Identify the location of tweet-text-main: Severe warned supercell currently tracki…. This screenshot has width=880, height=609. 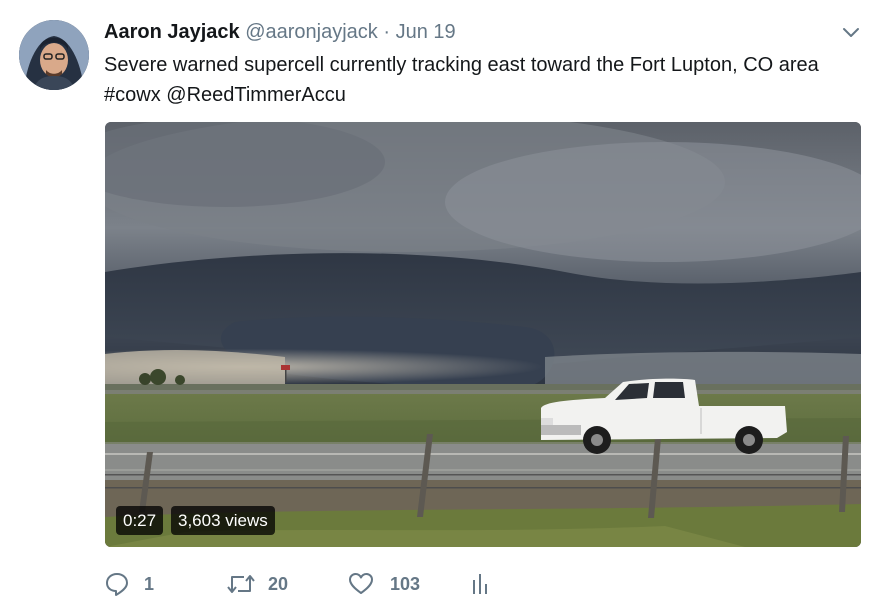
(461, 65).